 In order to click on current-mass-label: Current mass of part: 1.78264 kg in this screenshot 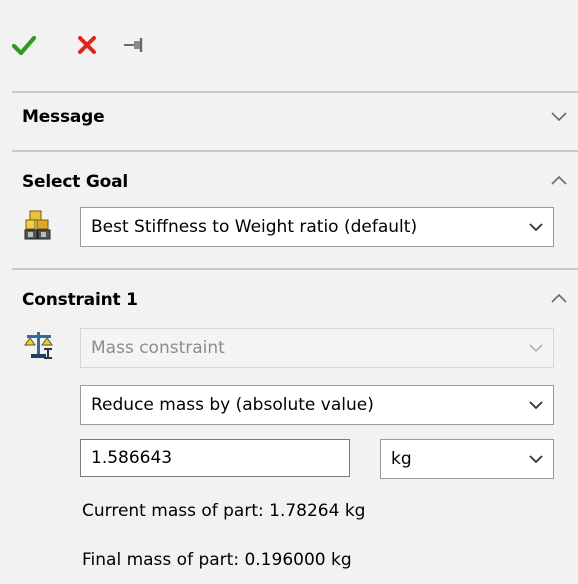, I will do `click(224, 511)`.